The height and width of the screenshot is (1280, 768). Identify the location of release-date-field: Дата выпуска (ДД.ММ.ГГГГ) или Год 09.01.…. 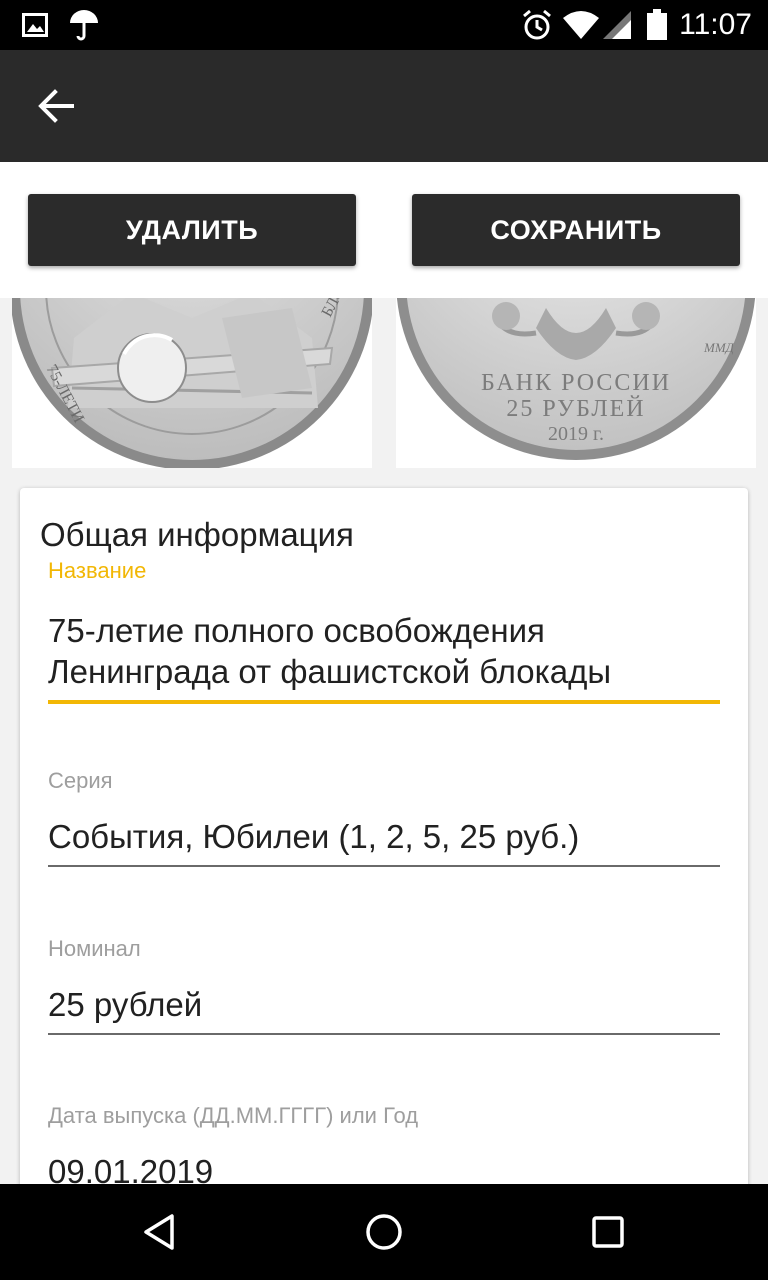
(384, 1143).